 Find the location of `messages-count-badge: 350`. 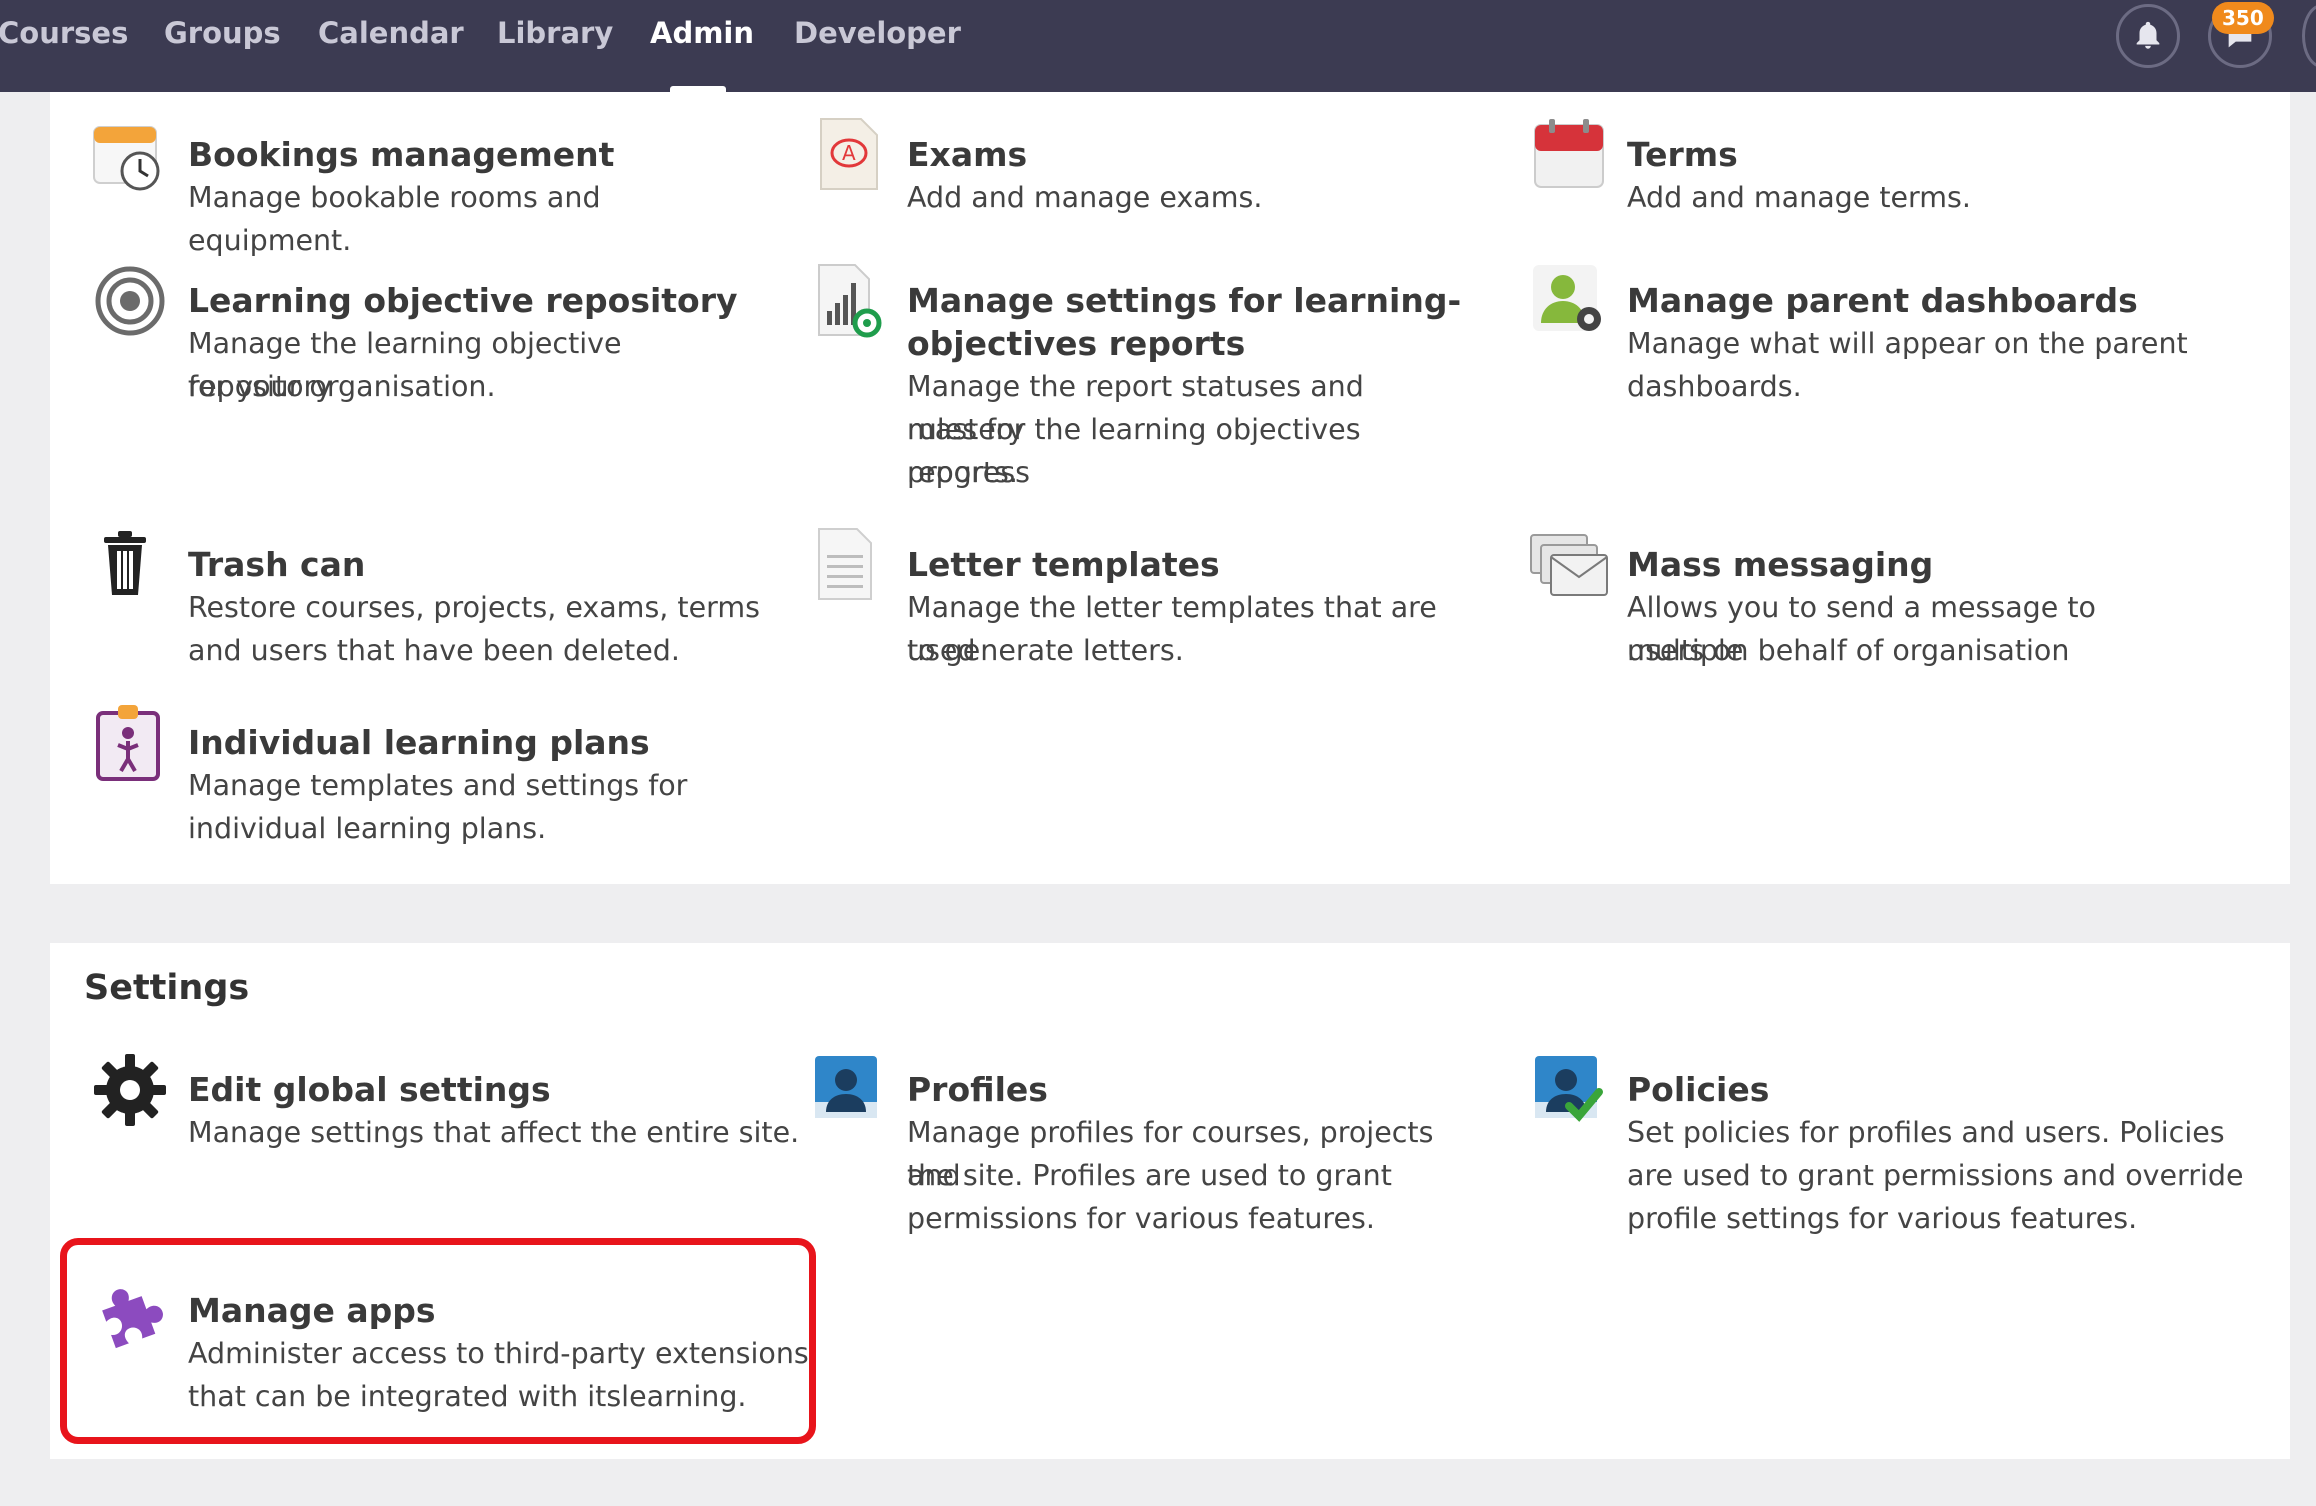

messages-count-badge: 350 is located at coordinates (2243, 18).